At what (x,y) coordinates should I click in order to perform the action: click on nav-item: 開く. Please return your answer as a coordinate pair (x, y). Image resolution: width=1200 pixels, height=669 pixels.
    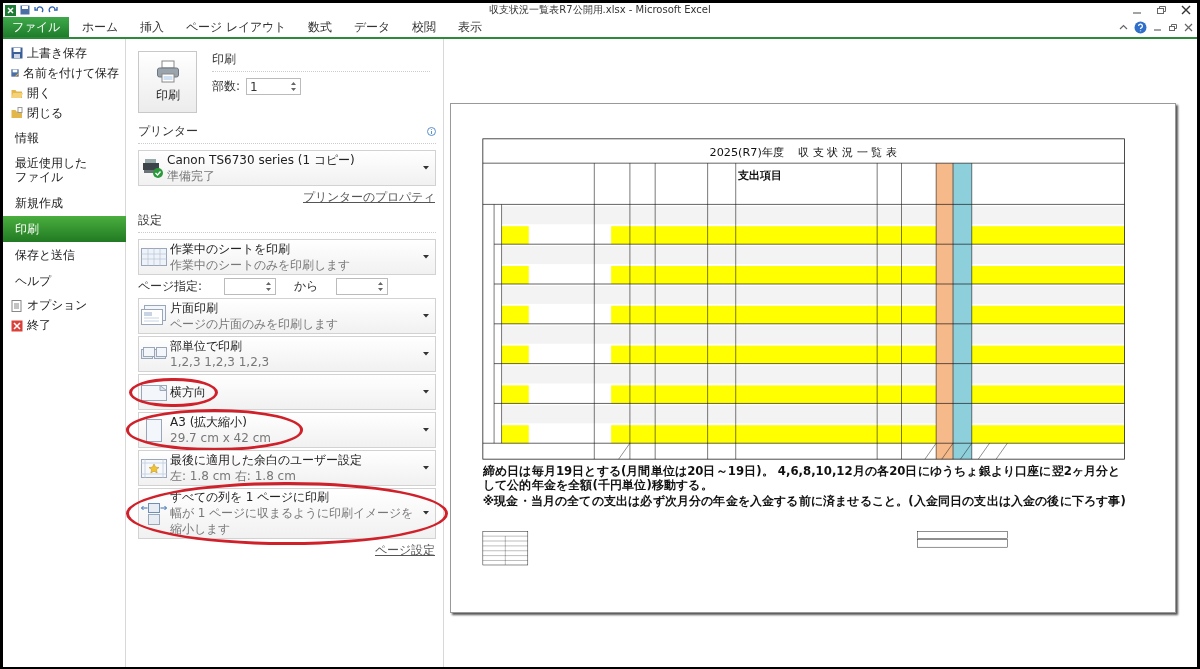
    Looking at the image, I should click on (64, 93).